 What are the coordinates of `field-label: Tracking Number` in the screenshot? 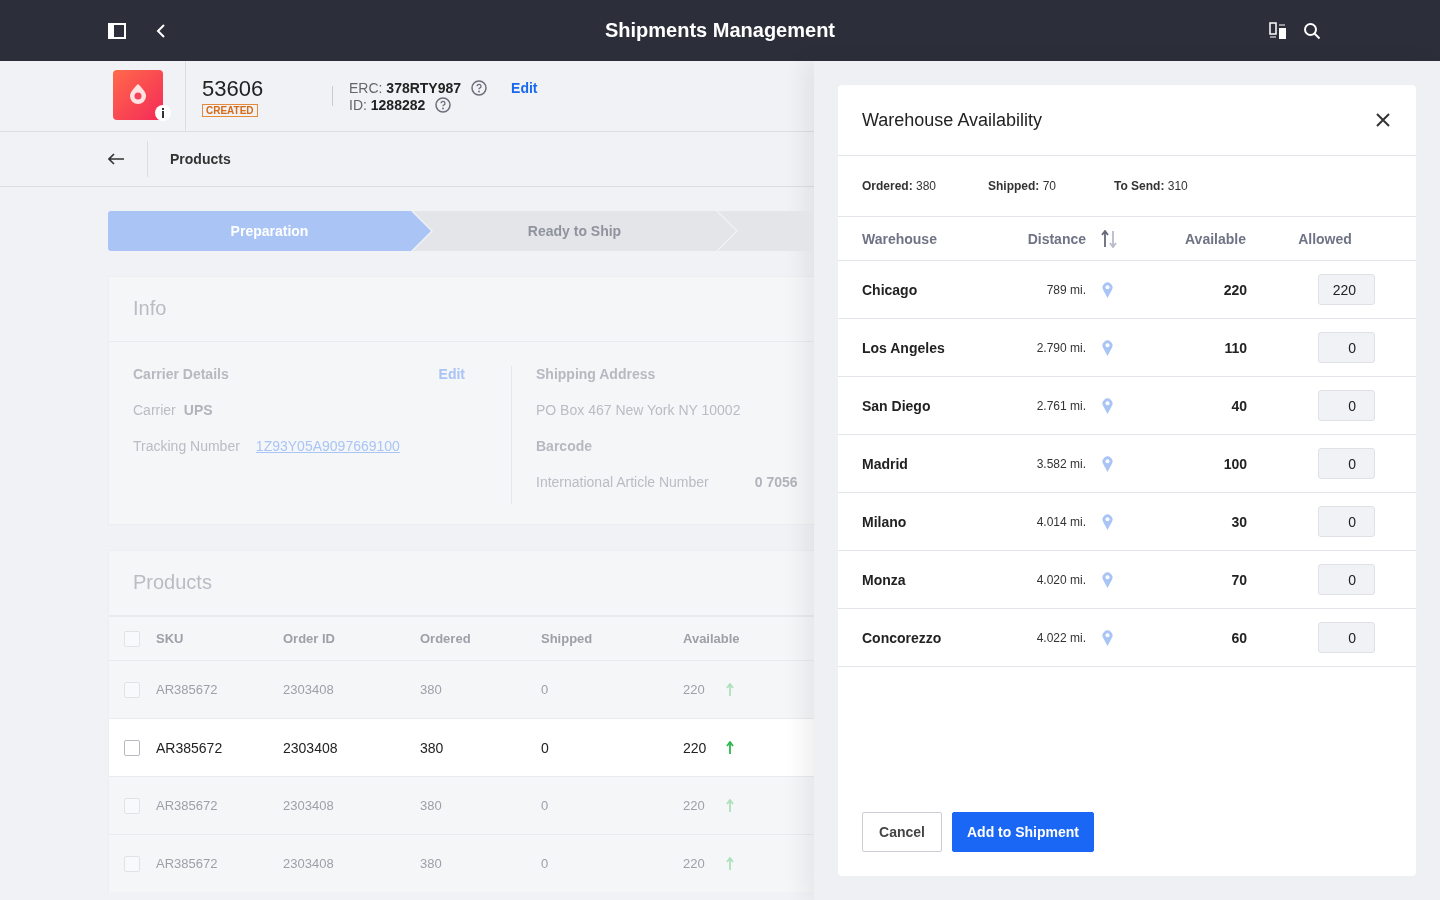 It's located at (186, 446).